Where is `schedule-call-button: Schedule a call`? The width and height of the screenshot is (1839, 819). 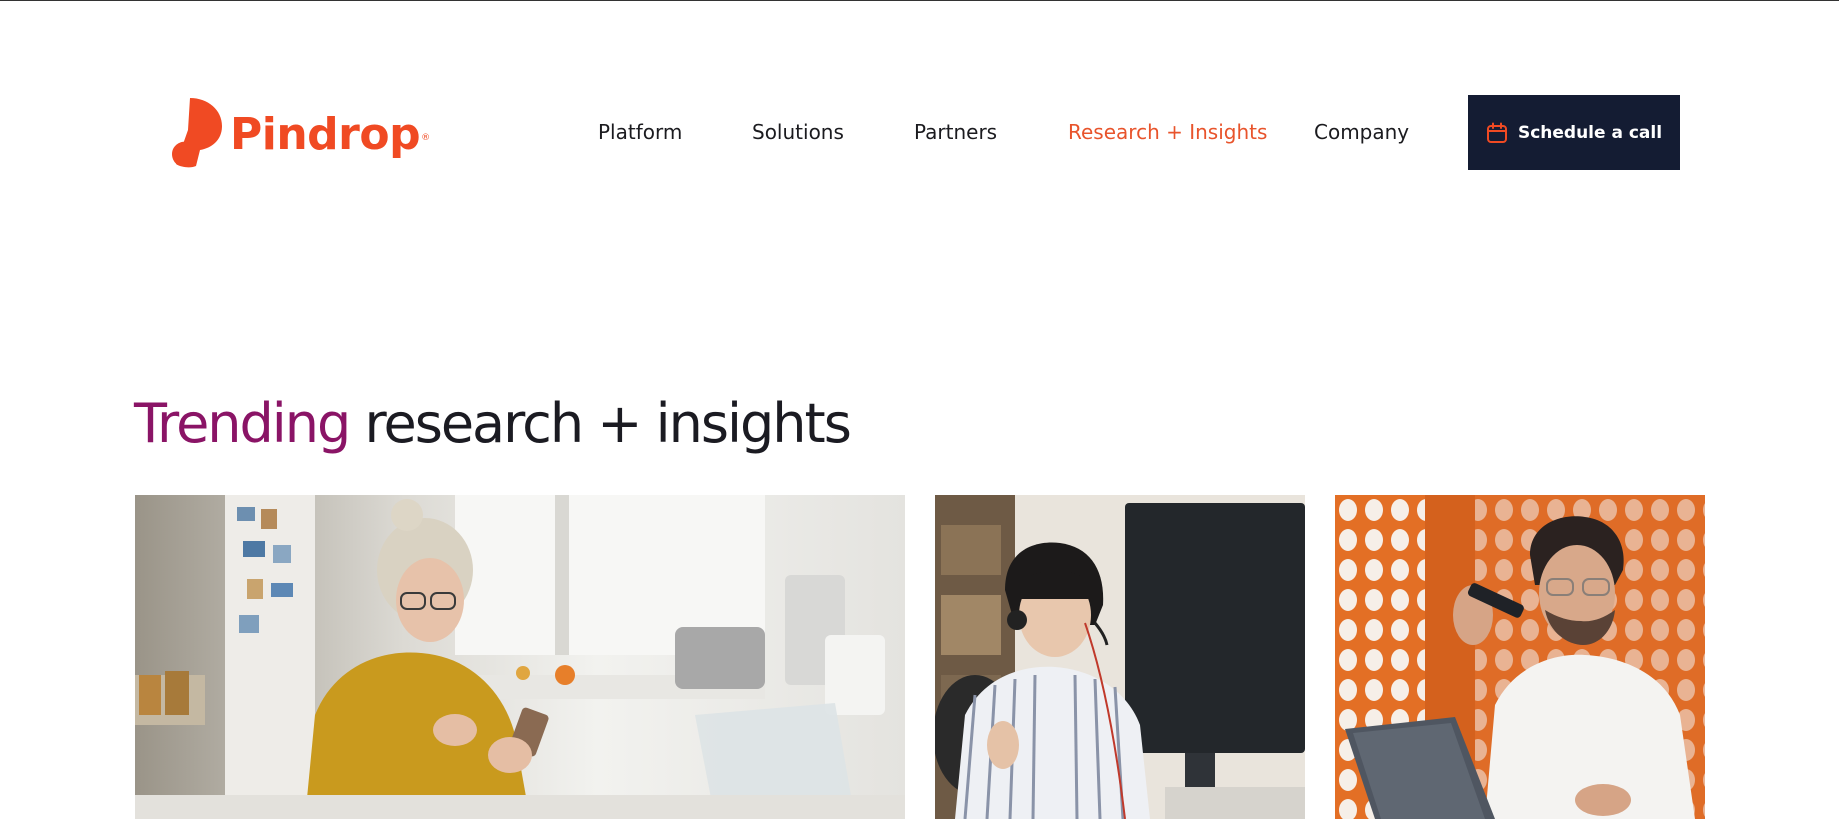
schedule-call-button: Schedule a call is located at coordinates (1574, 132).